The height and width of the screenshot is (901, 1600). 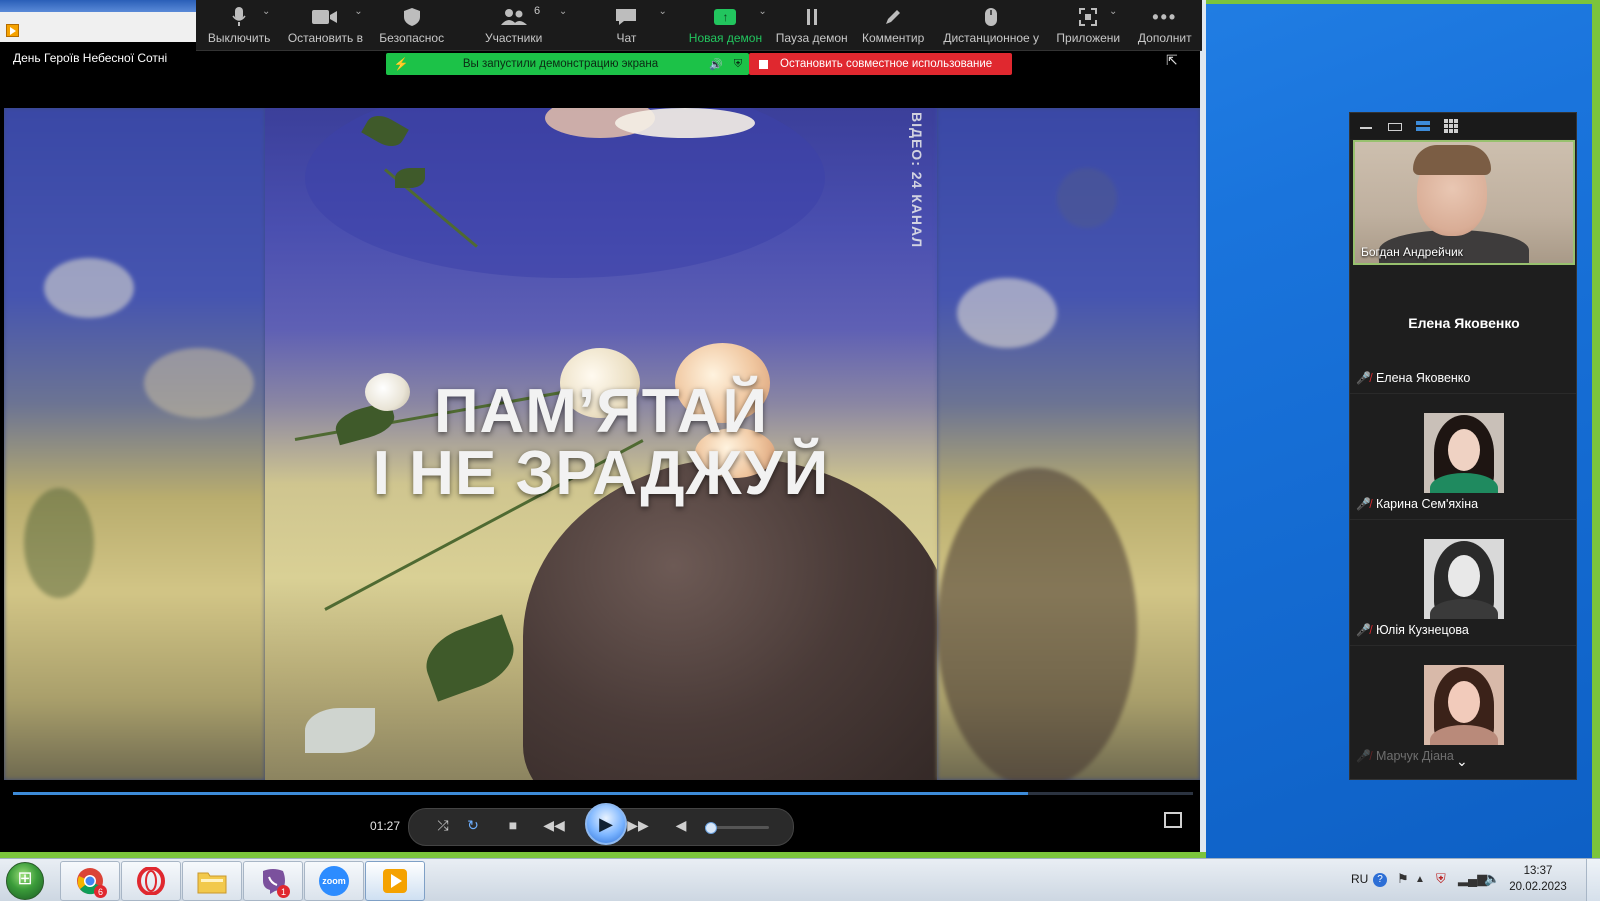 What do you see at coordinates (1423, 126) in the screenshot?
I see `speaker-view-icon` at bounding box center [1423, 126].